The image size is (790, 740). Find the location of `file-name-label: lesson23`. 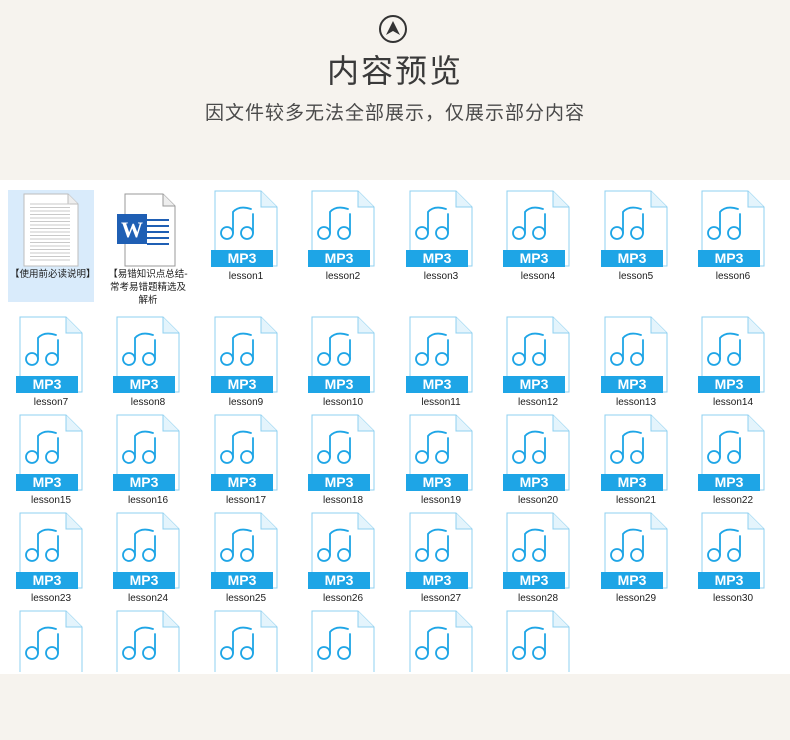

file-name-label: lesson23 is located at coordinates (51, 598).